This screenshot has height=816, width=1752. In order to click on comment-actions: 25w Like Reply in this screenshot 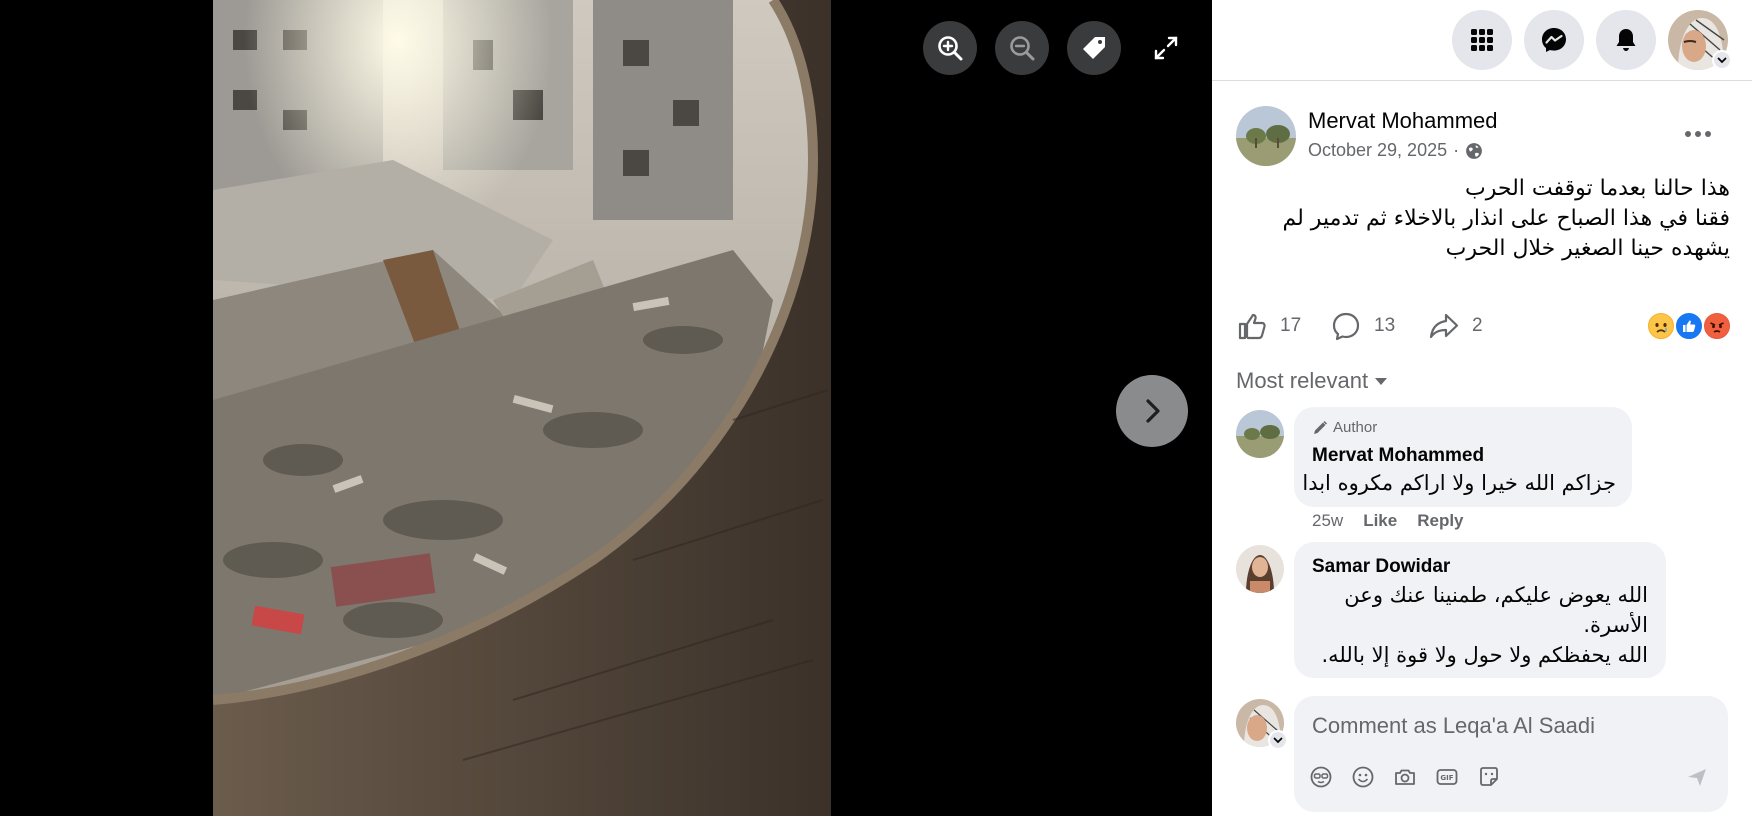, I will do `click(1388, 521)`.